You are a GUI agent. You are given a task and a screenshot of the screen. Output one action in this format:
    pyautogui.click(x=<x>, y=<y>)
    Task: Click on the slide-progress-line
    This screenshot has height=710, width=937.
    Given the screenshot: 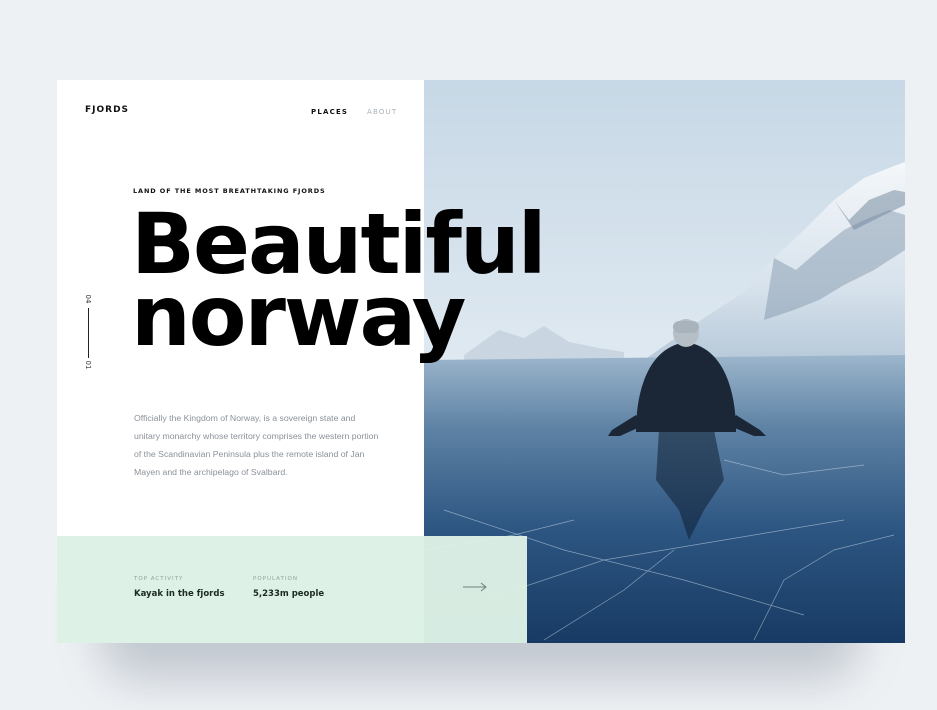 What is the action you would take?
    pyautogui.click(x=88, y=333)
    